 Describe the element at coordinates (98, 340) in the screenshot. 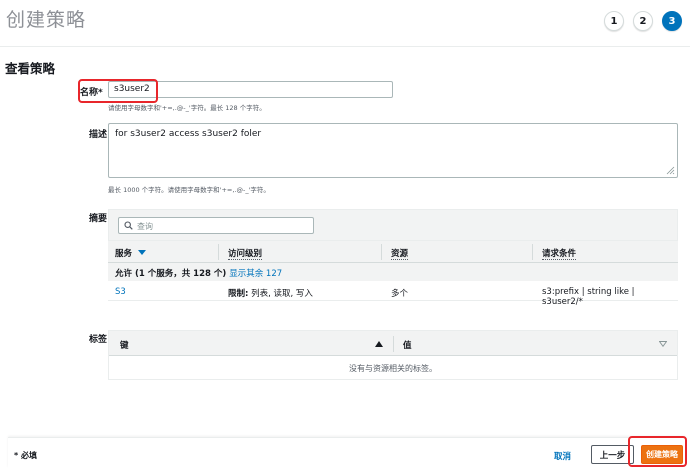

I see `tags-label: 标签` at that location.